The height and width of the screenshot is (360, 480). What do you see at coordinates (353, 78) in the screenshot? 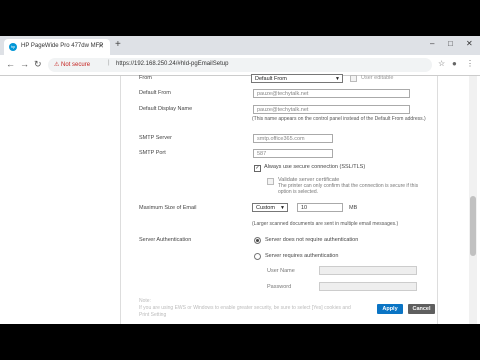
I see `user-editable-checkbox` at bounding box center [353, 78].